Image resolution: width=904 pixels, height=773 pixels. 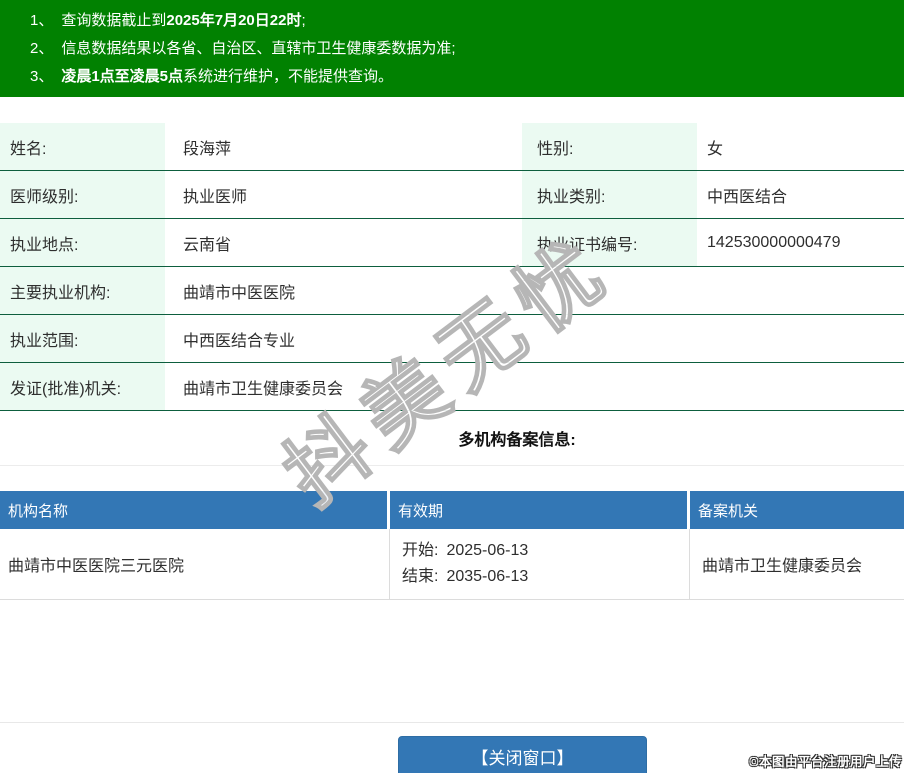 I want to click on notice-1-number: 1、, so click(x=42, y=20).